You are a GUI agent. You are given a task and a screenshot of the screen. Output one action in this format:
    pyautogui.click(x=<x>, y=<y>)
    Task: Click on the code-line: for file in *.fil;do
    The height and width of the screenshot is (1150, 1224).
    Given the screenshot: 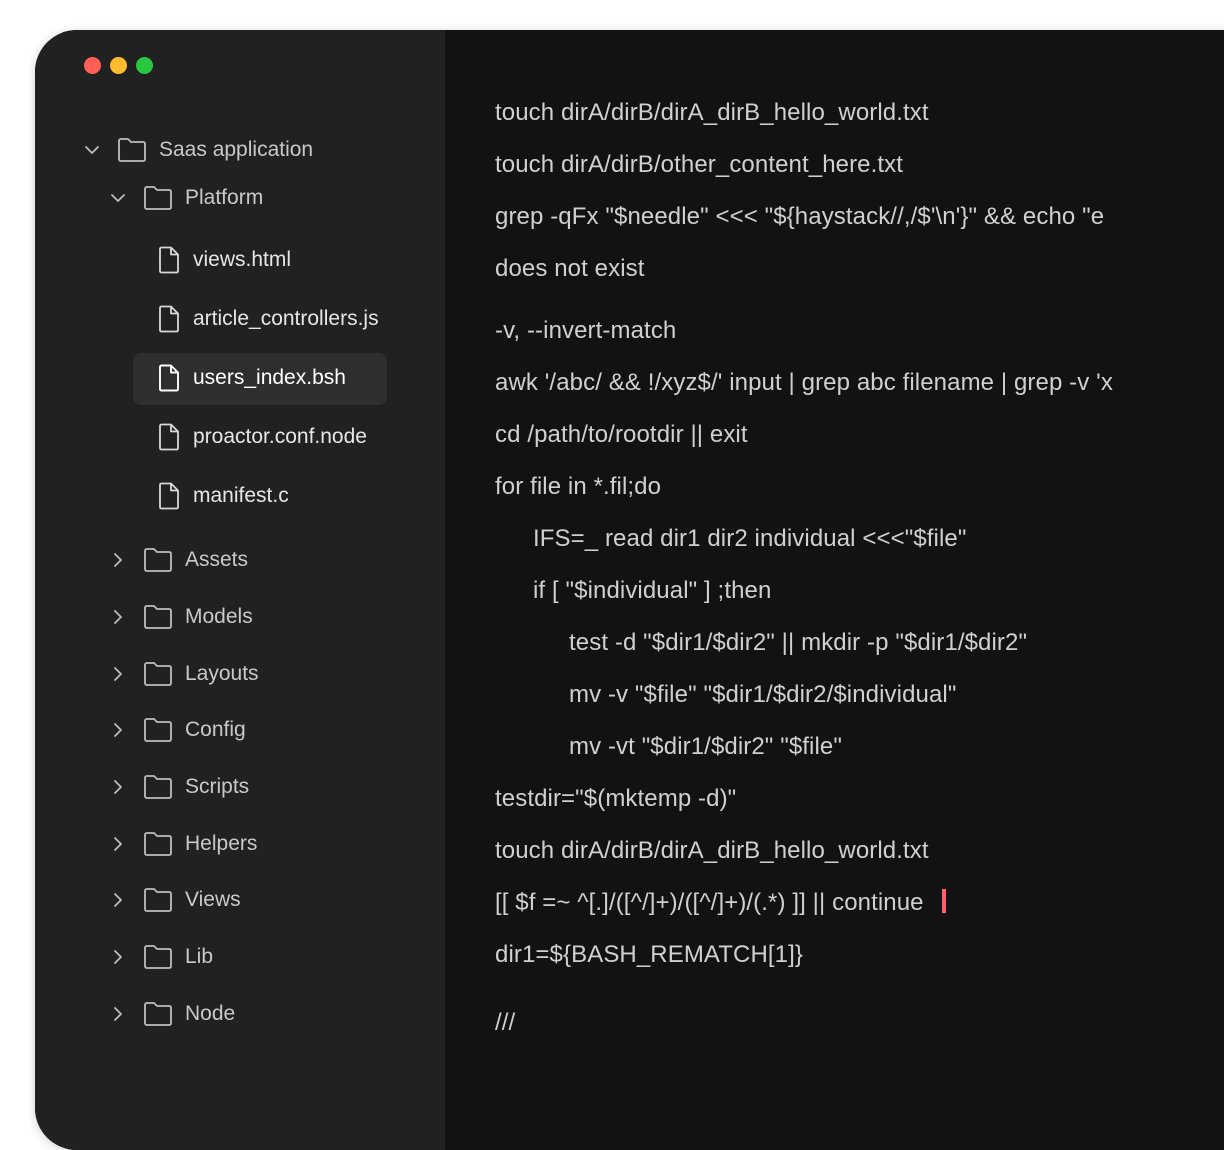 What is the action you would take?
    pyautogui.click(x=578, y=487)
    